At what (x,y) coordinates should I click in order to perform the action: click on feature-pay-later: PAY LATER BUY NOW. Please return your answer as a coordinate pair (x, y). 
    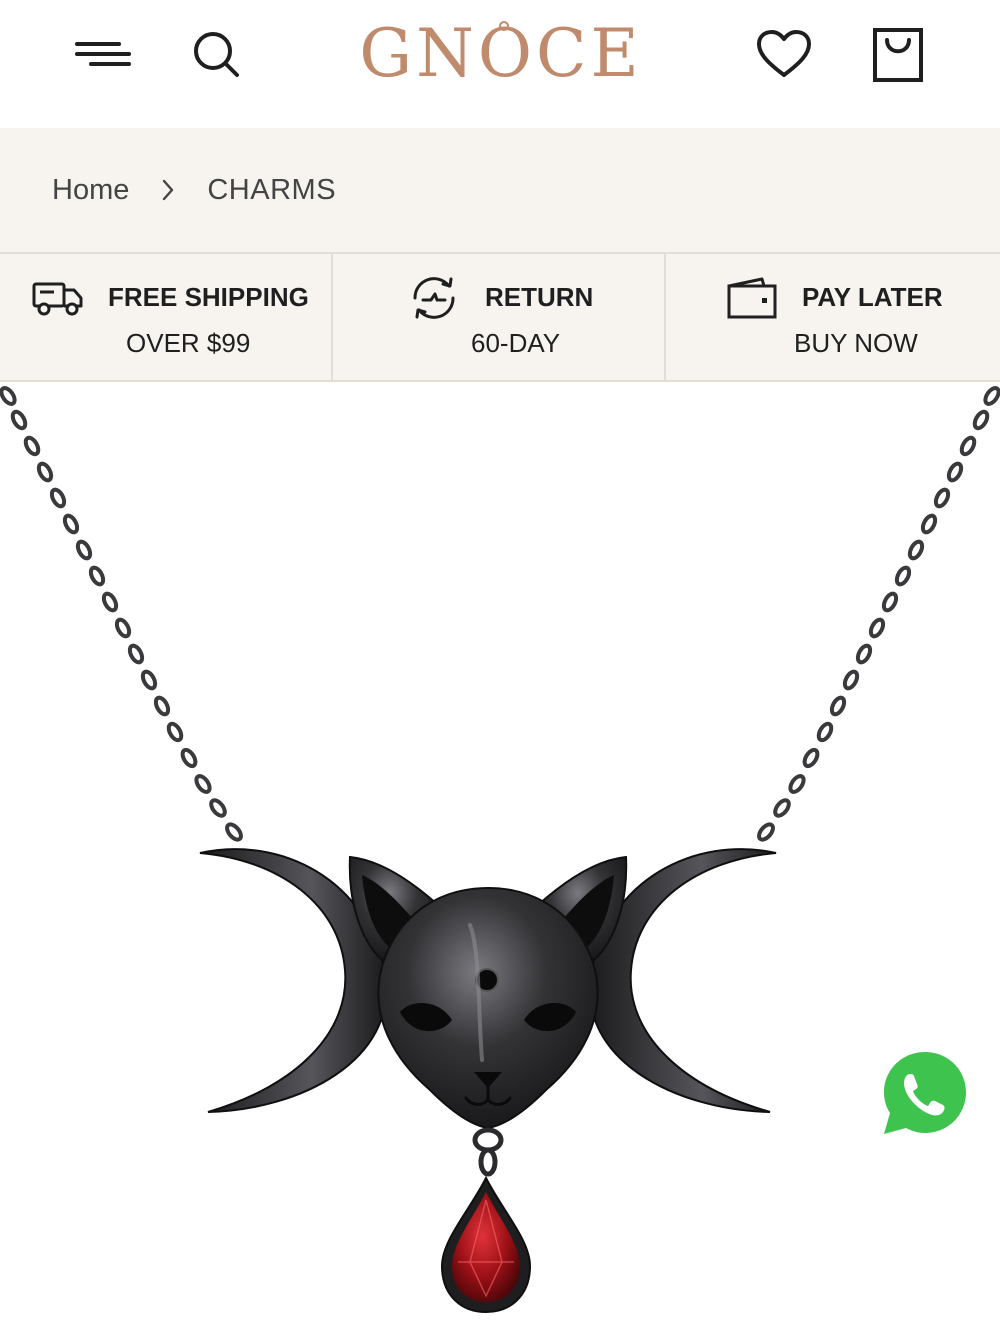
    Looking at the image, I should click on (833, 317).